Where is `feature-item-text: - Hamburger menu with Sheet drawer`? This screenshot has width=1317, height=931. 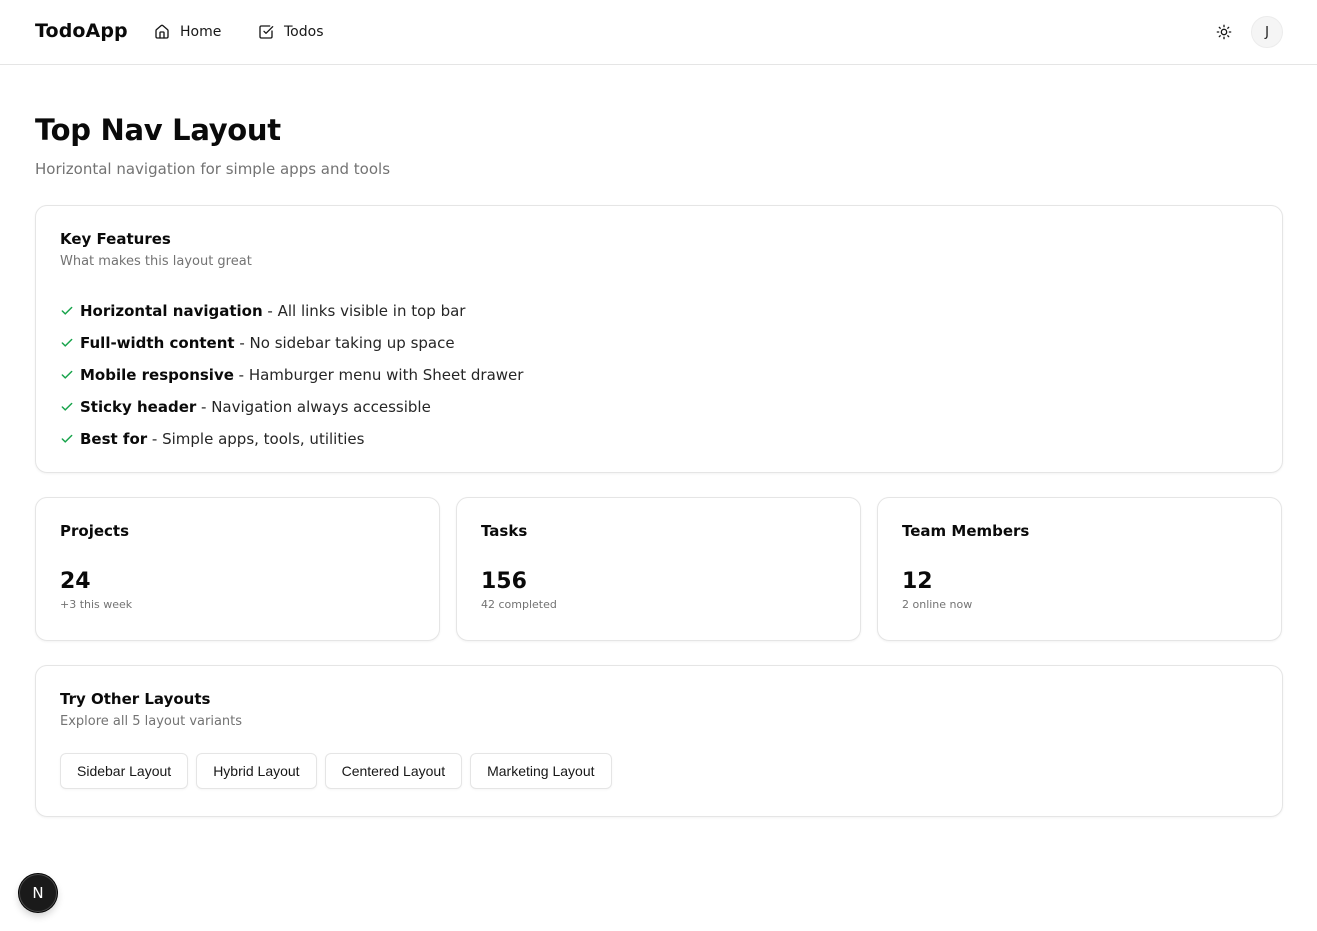 feature-item-text: - Hamburger menu with Sheet drawer is located at coordinates (378, 375).